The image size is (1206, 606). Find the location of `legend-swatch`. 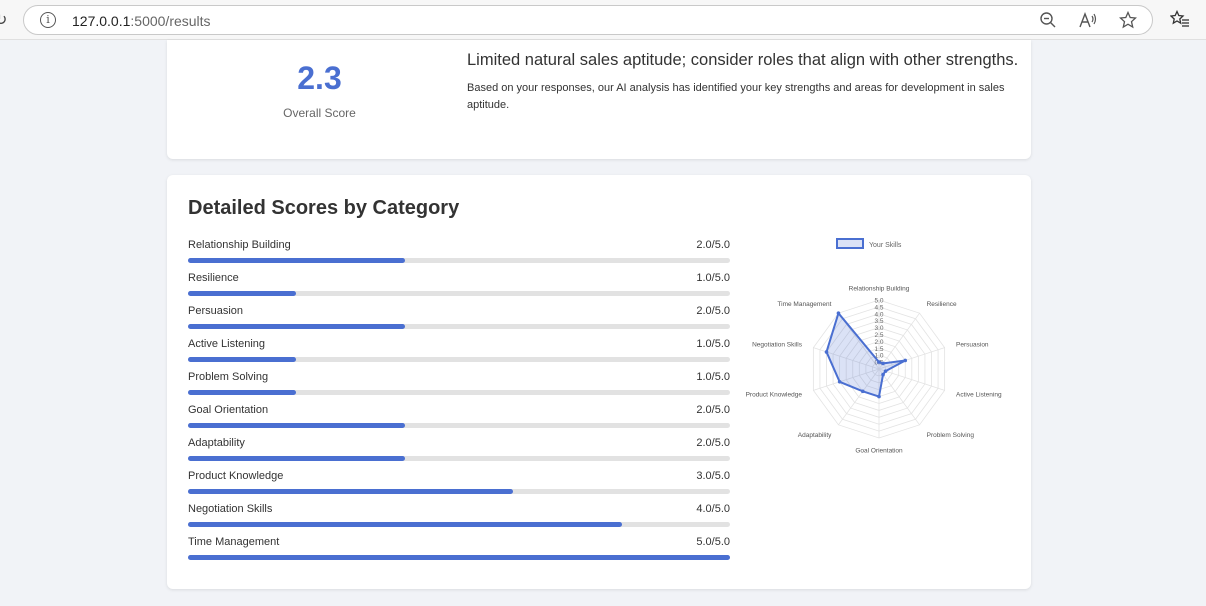

legend-swatch is located at coordinates (850, 243).